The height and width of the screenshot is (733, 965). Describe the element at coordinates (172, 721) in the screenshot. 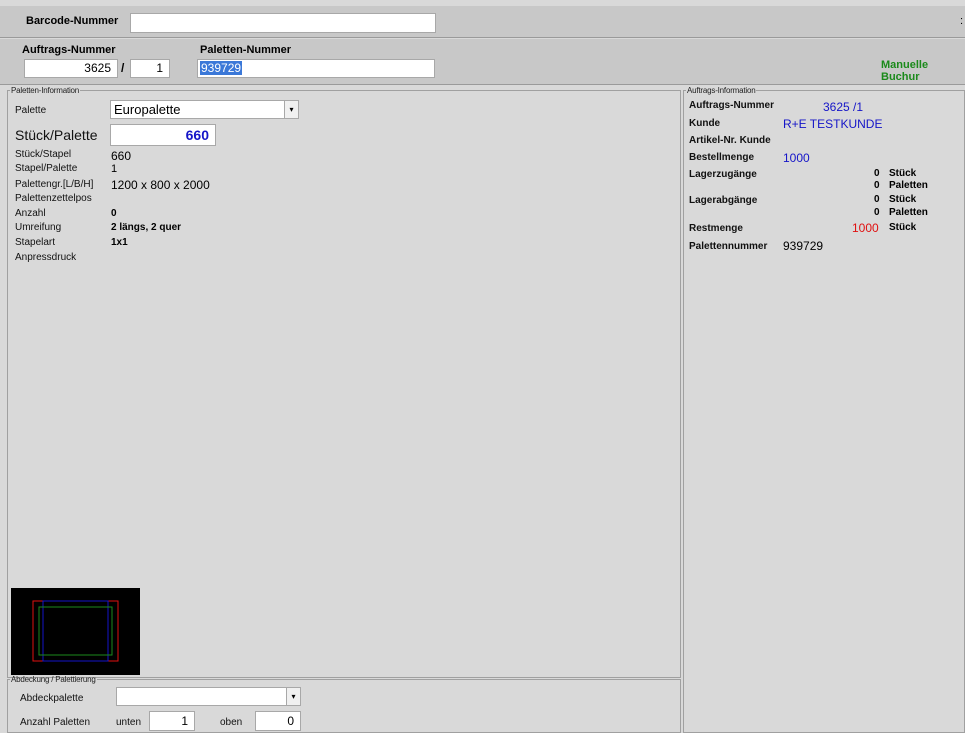

I see `unten-input: 1` at that location.